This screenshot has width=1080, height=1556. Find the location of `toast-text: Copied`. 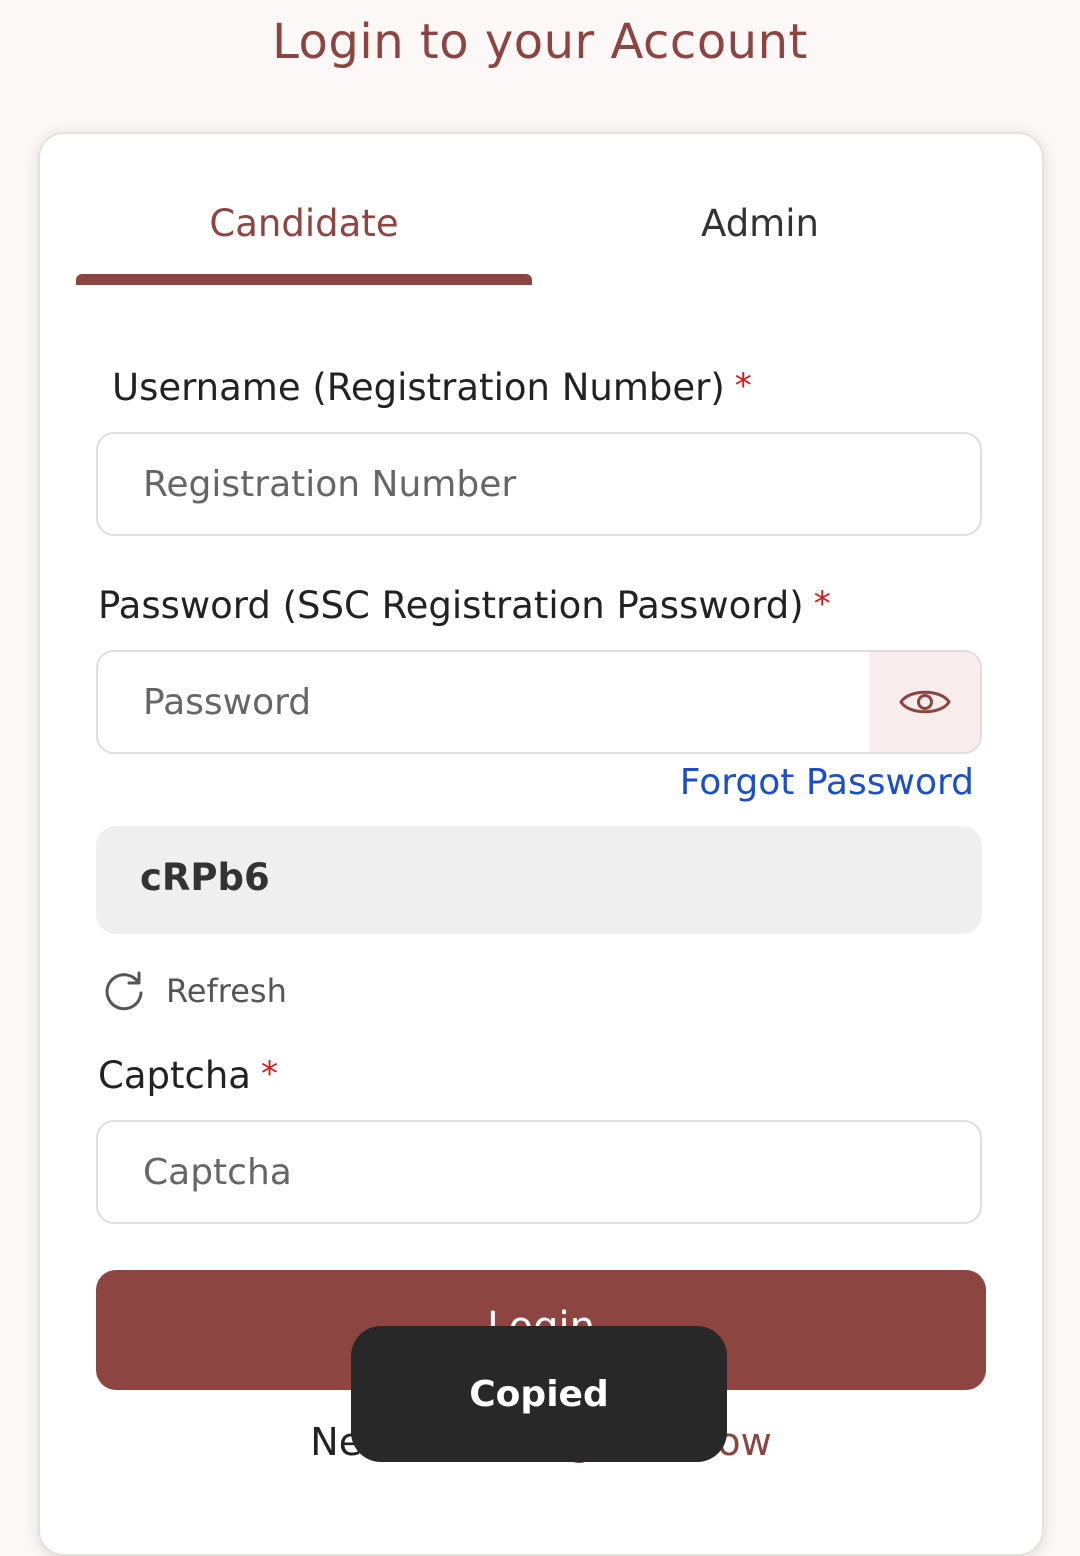

toast-text: Copied is located at coordinates (539, 1394).